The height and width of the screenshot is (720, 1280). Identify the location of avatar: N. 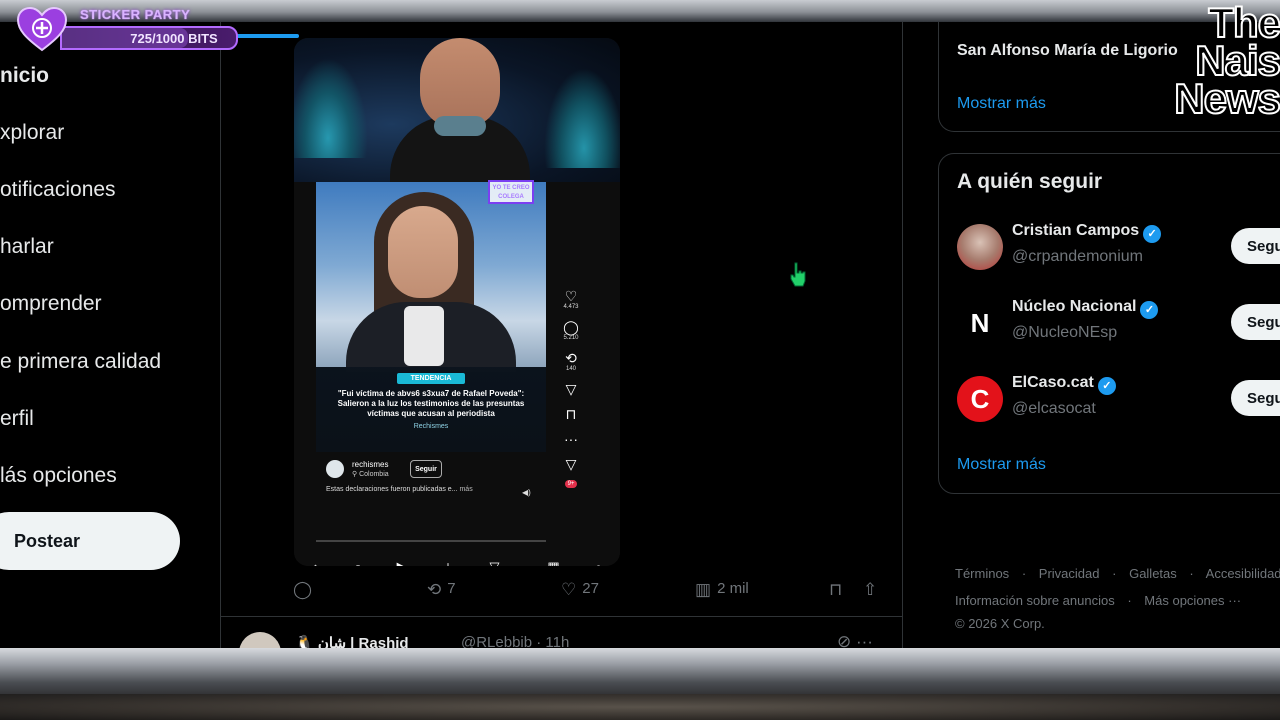
(980, 323).